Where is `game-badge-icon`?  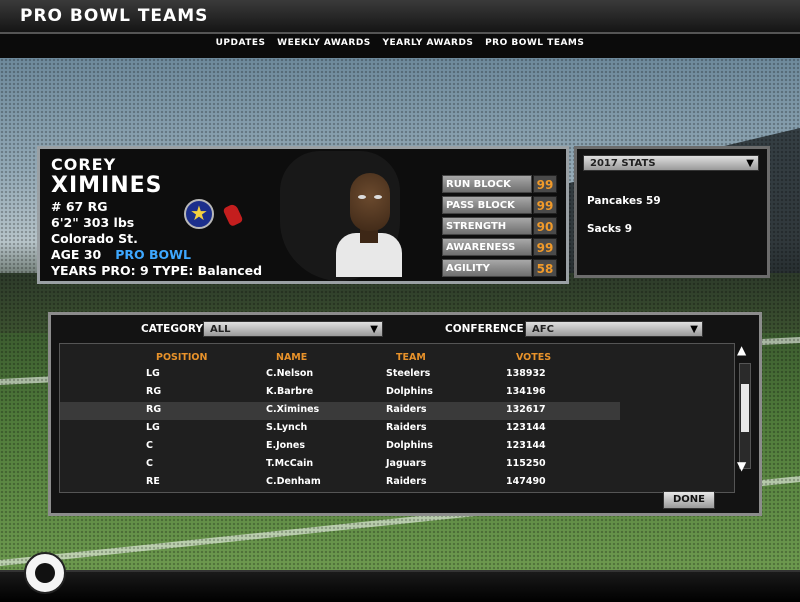
game-badge-icon is located at coordinates (45, 573).